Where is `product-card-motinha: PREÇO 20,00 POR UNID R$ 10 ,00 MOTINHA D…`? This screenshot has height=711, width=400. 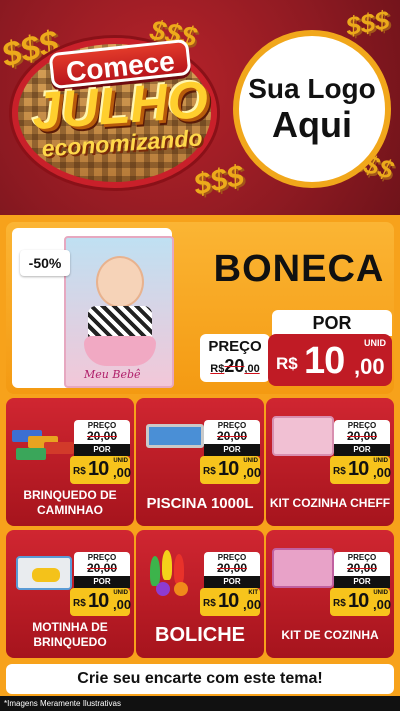 product-card-motinha: PREÇO 20,00 POR UNID R$ 10 ,00 MOTINHA D… is located at coordinates (70, 594).